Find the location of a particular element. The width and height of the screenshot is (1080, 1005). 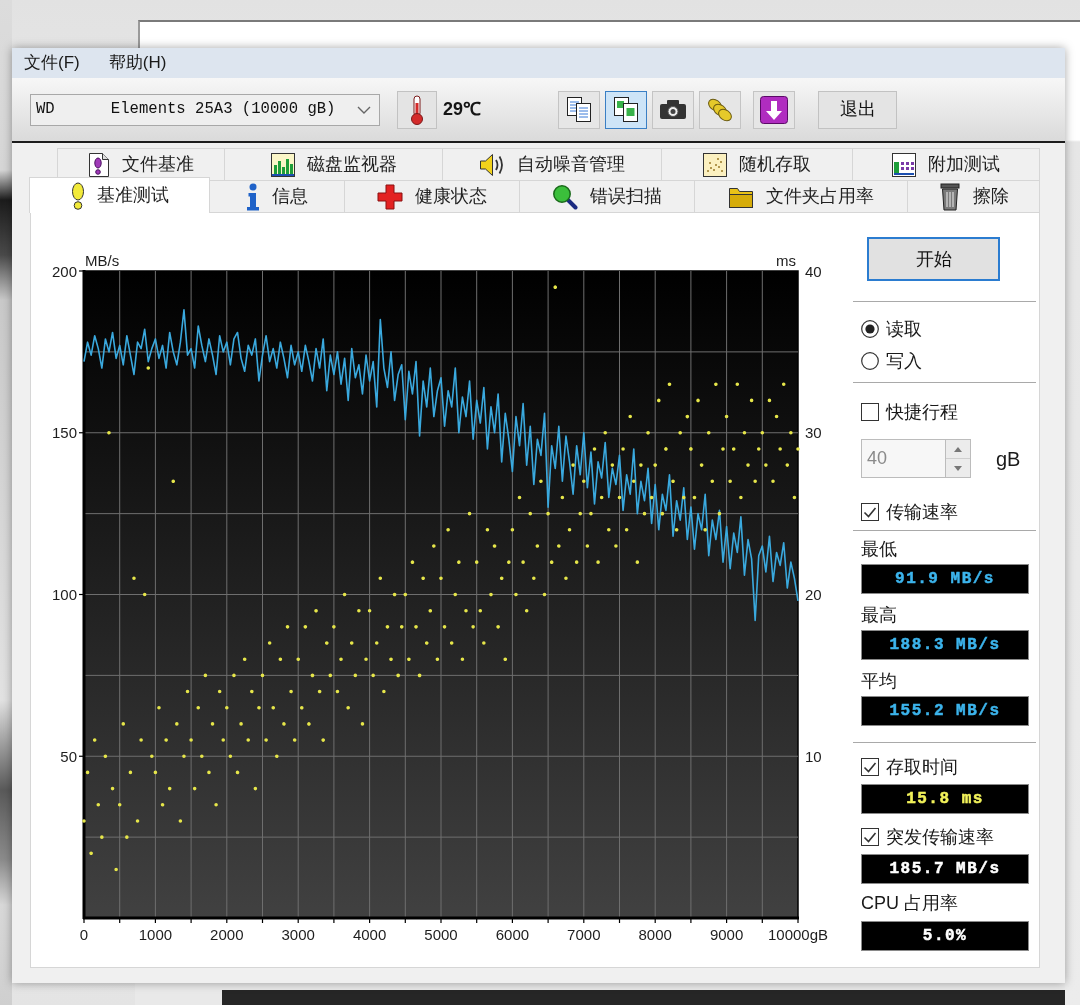

tab: 随机存取 is located at coordinates (757, 164).